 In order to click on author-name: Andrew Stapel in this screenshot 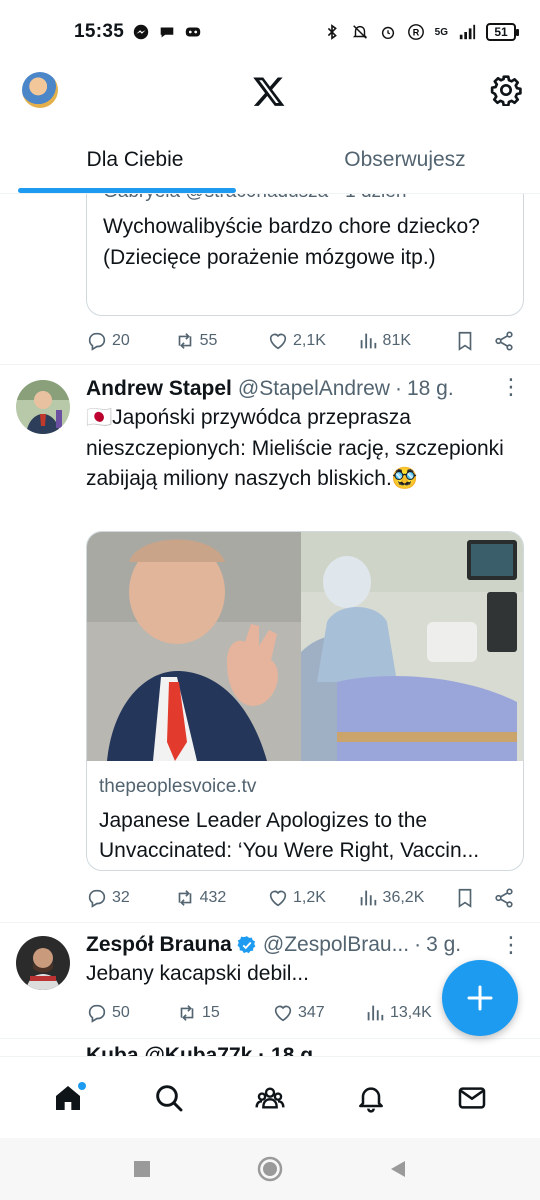, I will do `click(159, 389)`.